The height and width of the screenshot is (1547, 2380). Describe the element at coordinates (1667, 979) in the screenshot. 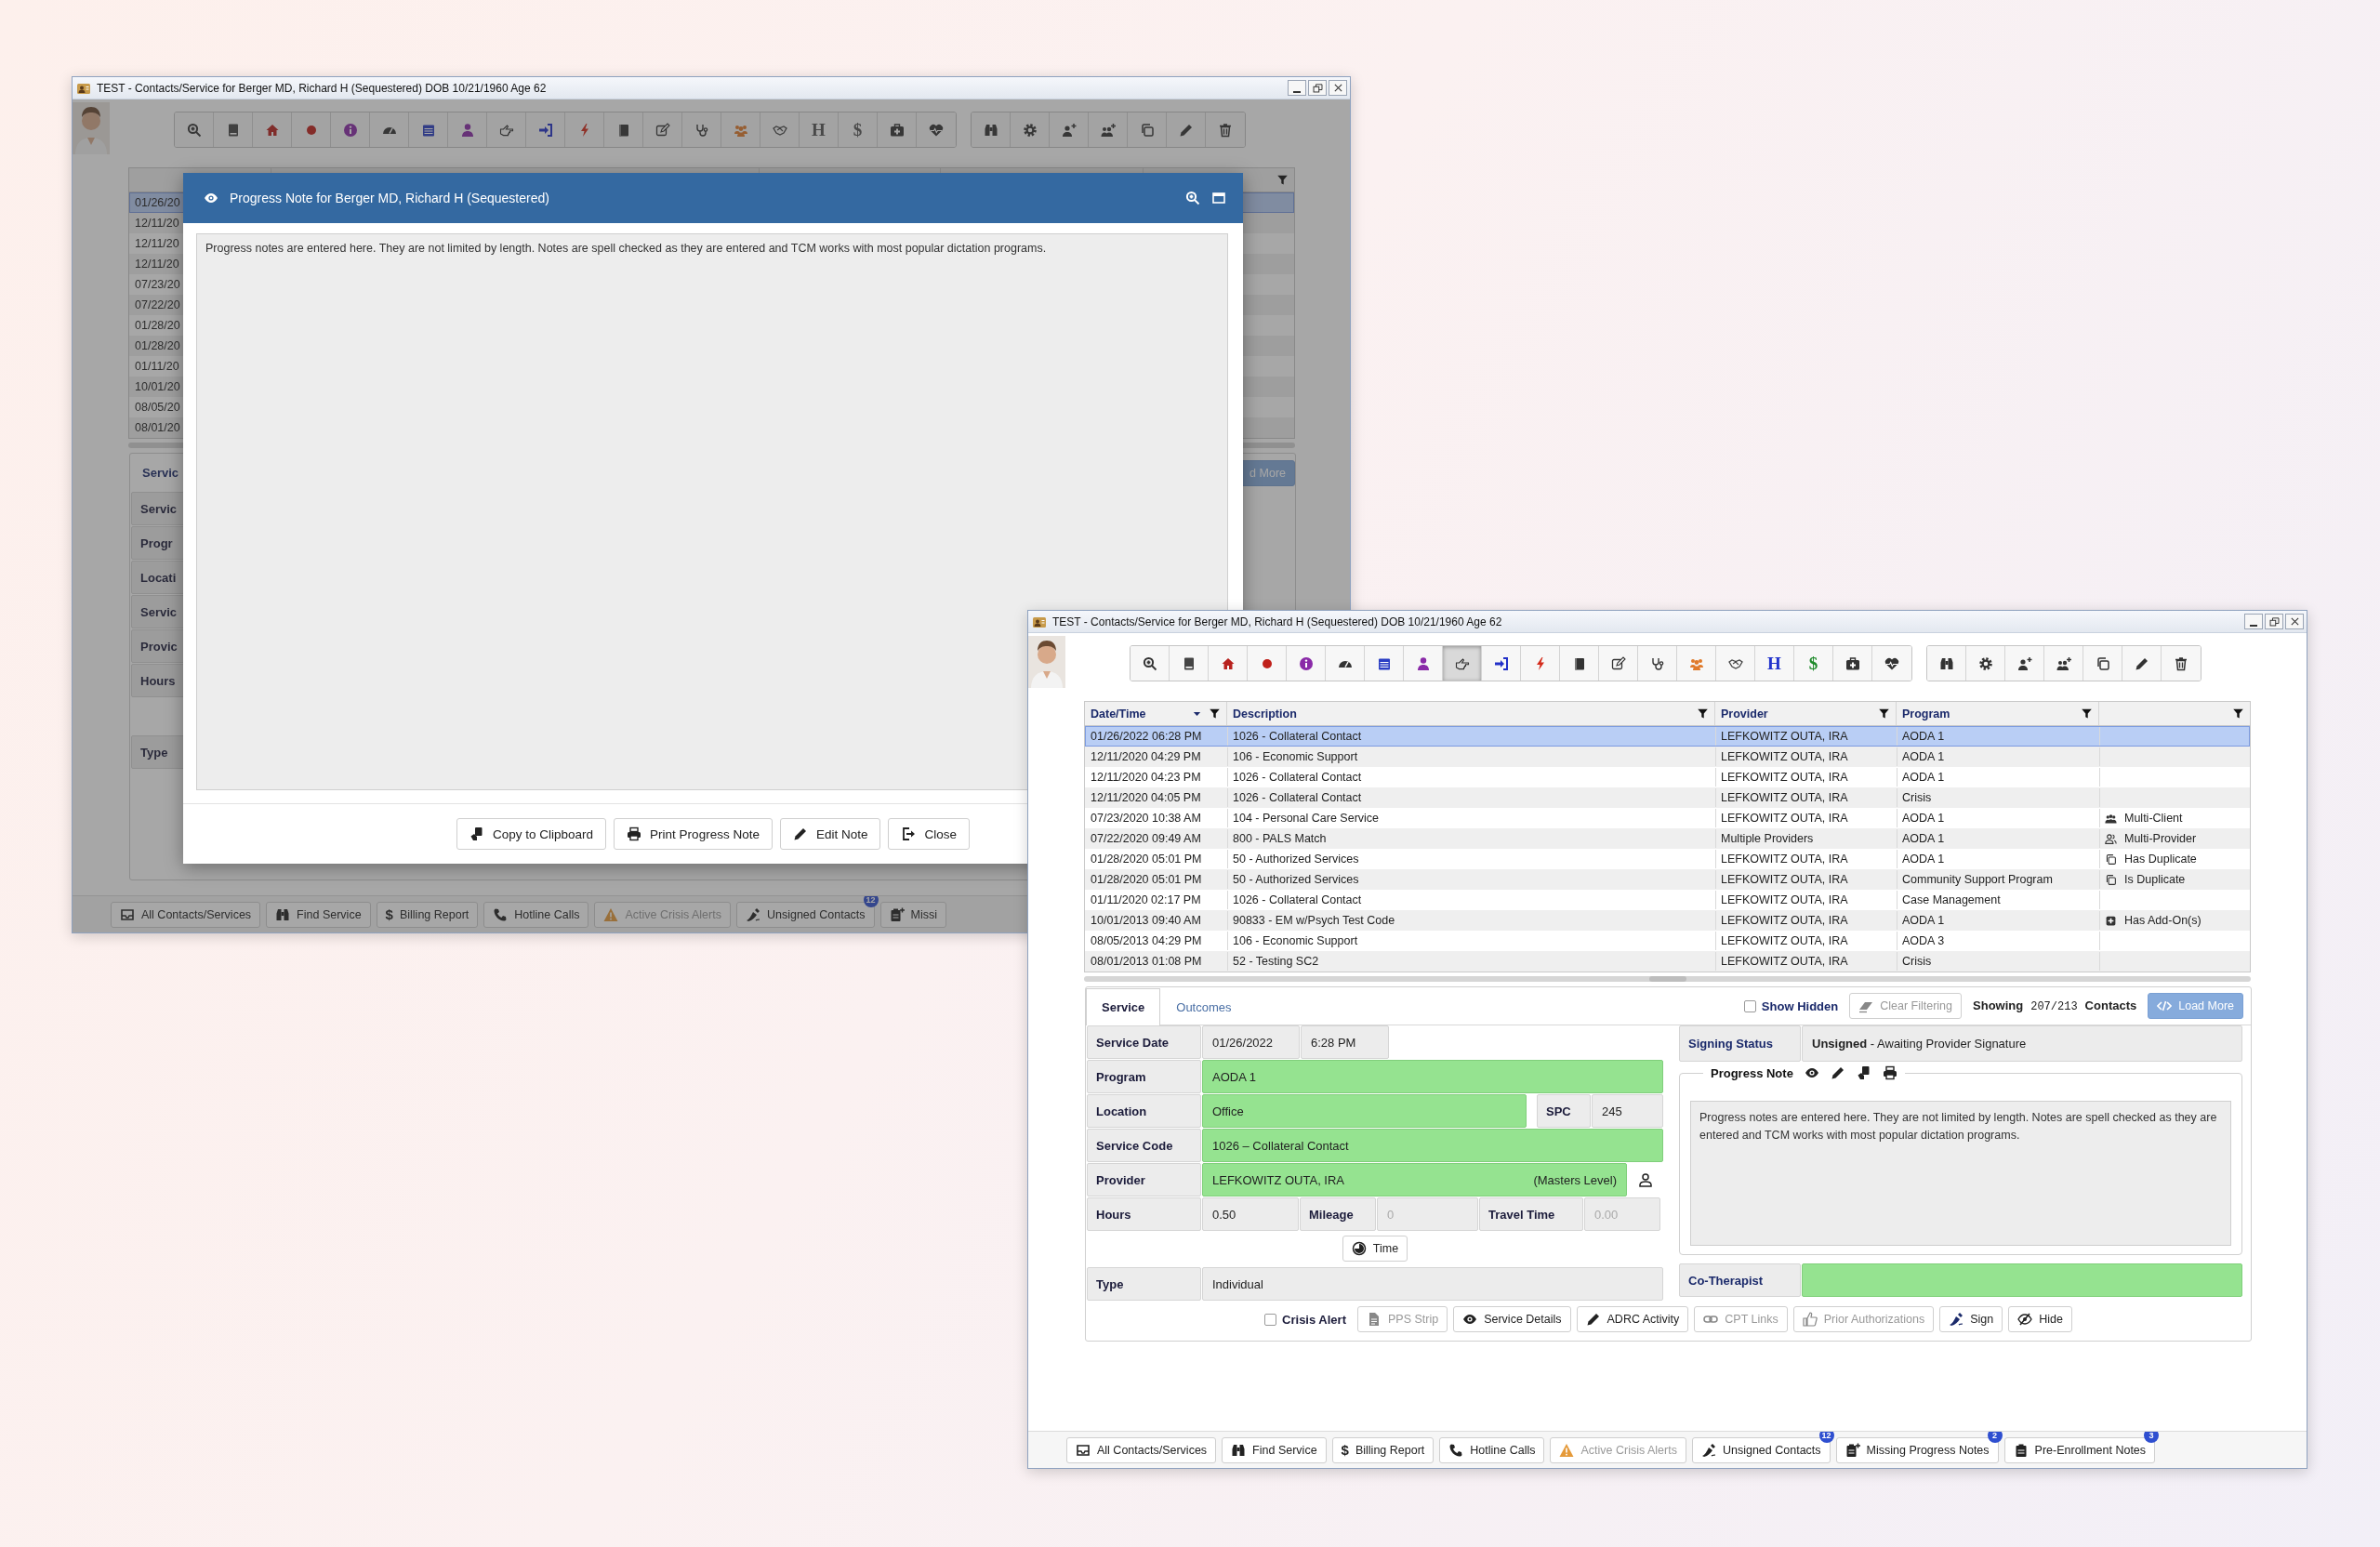

I see `scrollbar` at that location.